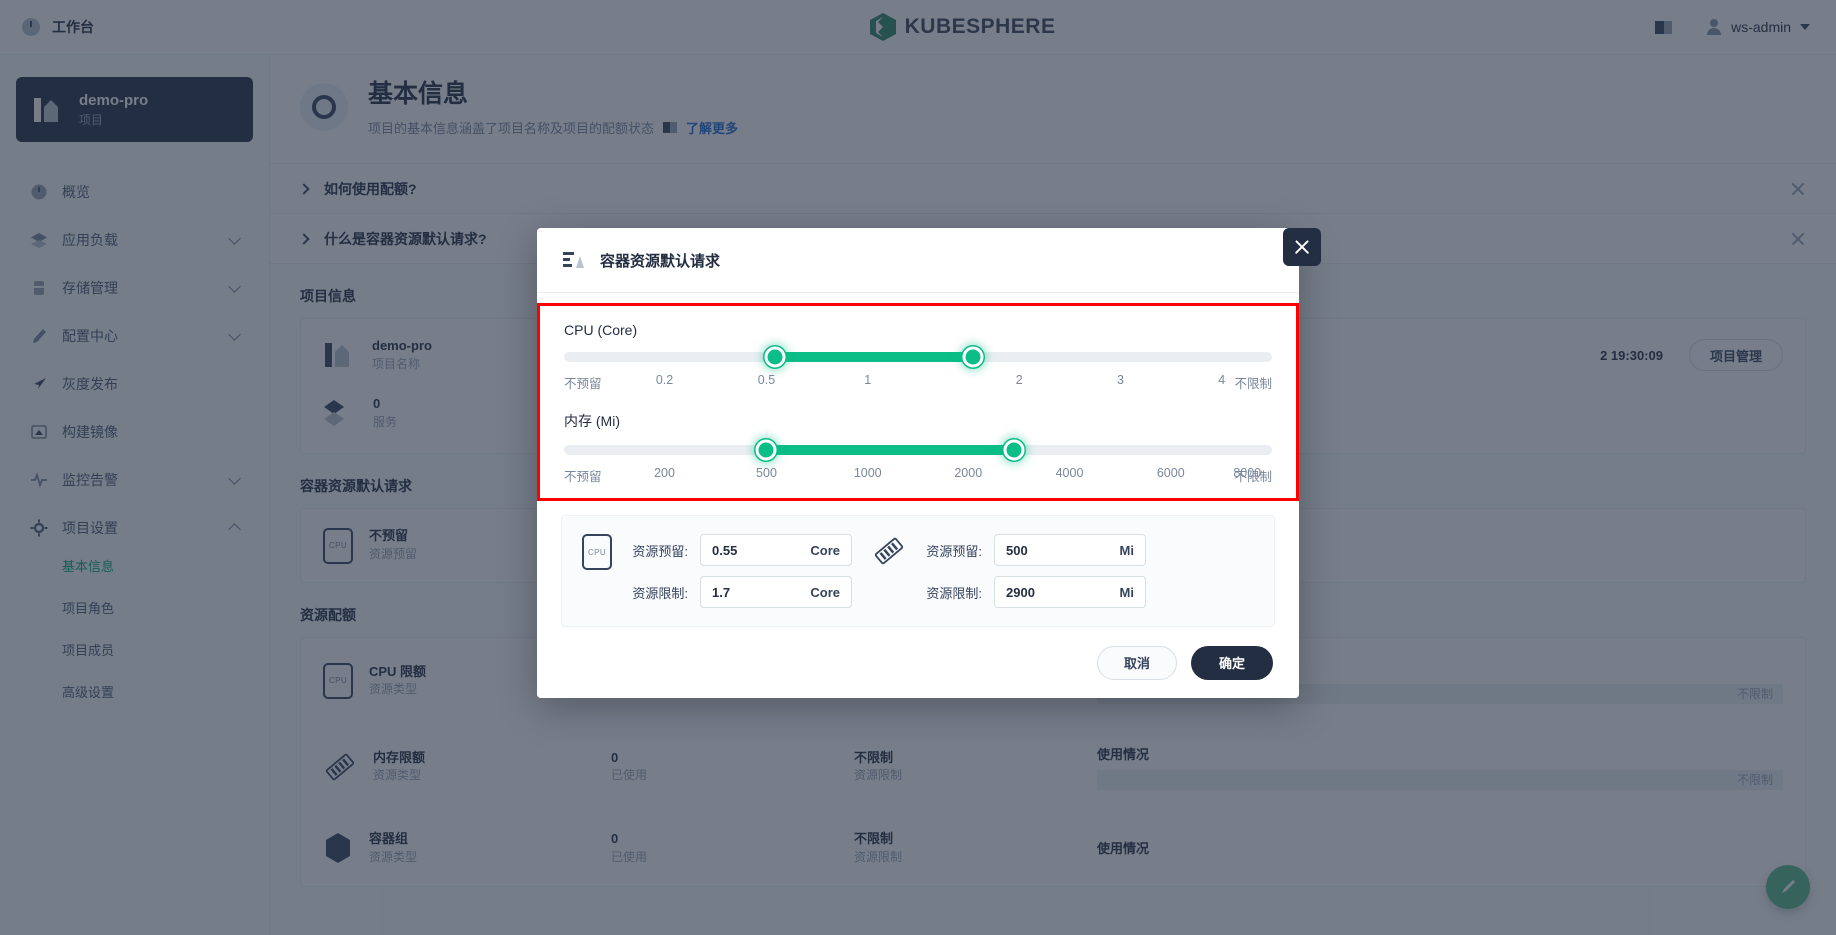 The height and width of the screenshot is (935, 1836). What do you see at coordinates (1302, 247) in the screenshot?
I see `close-icon` at bounding box center [1302, 247].